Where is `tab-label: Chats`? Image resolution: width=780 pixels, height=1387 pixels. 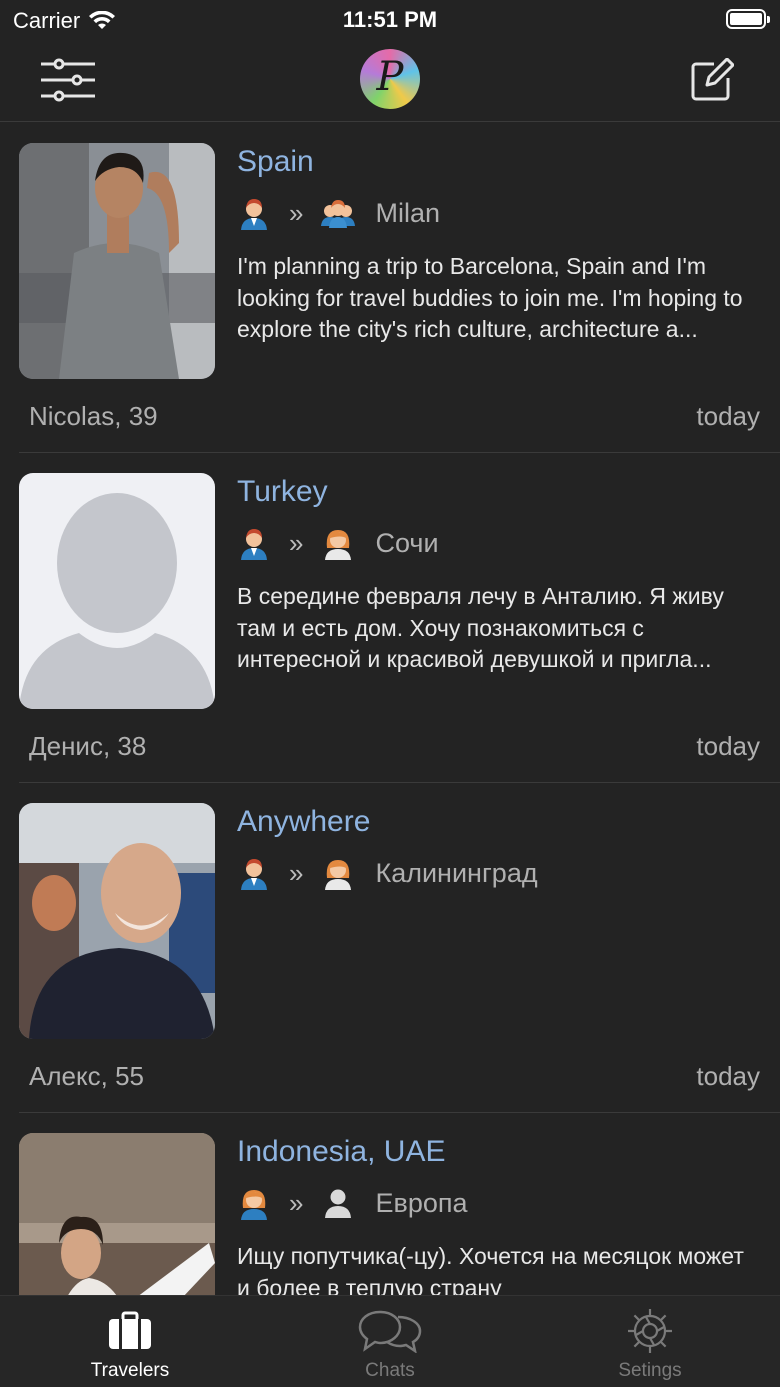 tab-label: Chats is located at coordinates (390, 1370).